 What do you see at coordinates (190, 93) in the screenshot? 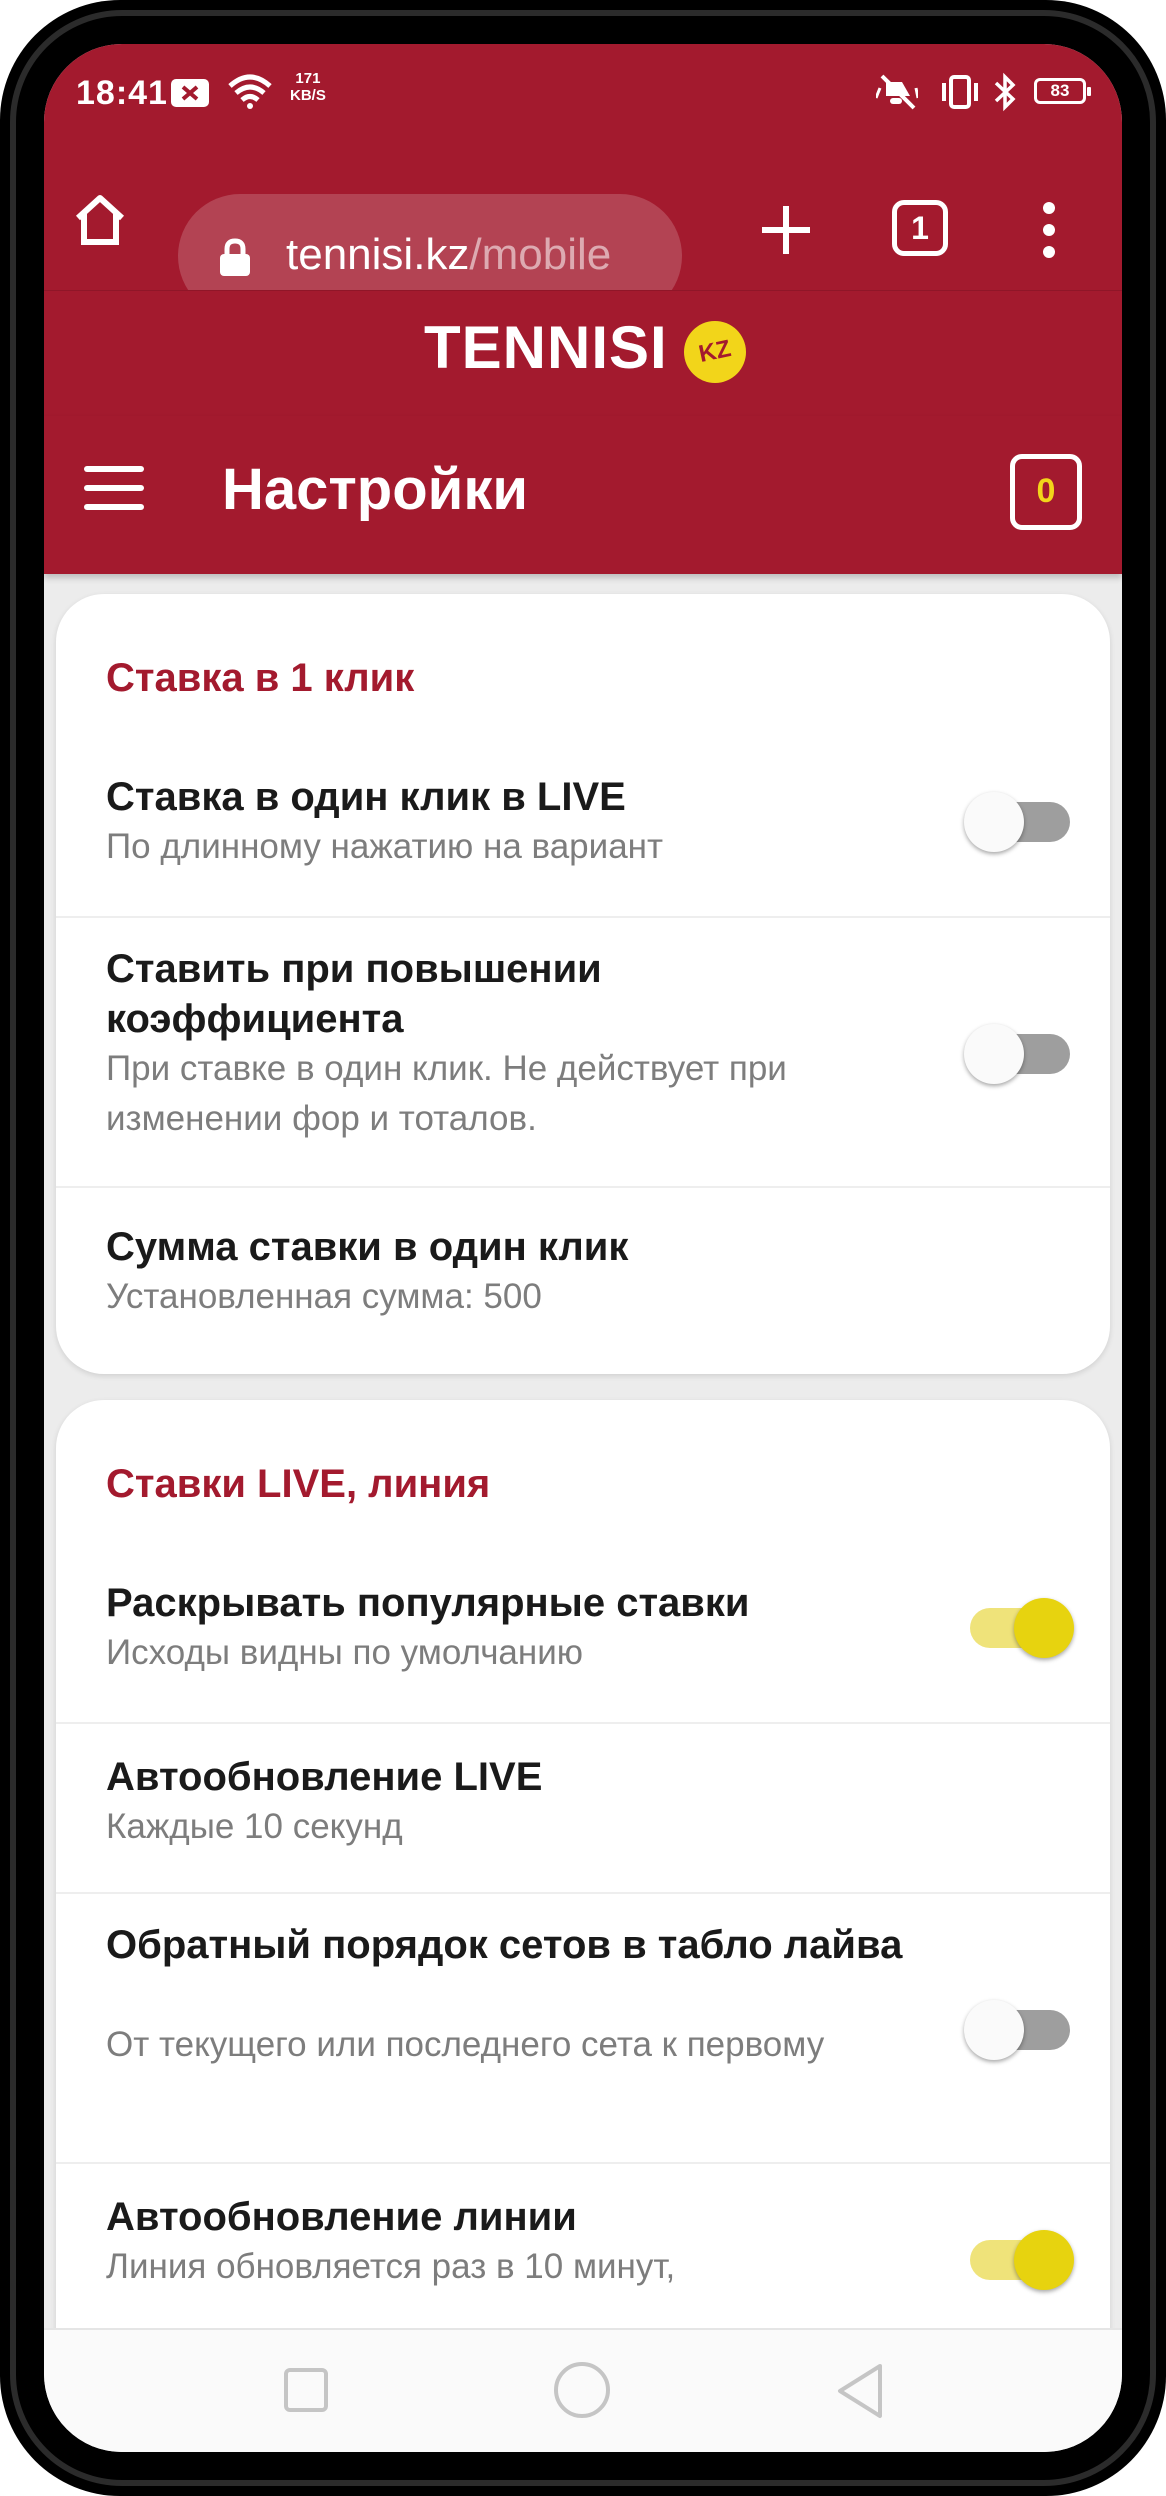
I see `notification-icon` at bounding box center [190, 93].